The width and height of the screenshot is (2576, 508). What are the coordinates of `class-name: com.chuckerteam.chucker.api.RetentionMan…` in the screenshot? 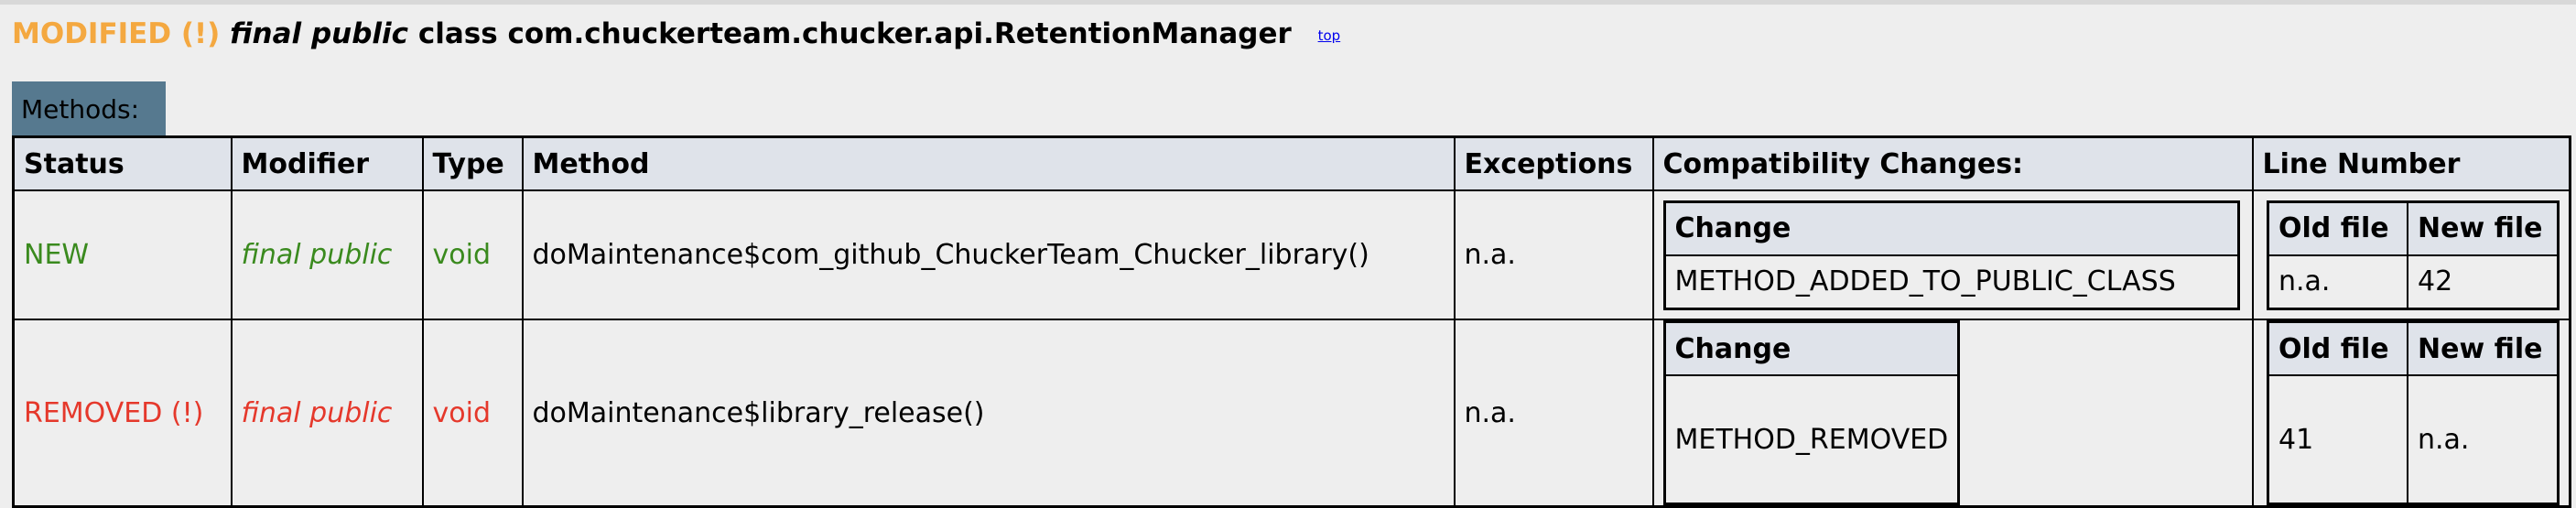 It's located at (900, 33).